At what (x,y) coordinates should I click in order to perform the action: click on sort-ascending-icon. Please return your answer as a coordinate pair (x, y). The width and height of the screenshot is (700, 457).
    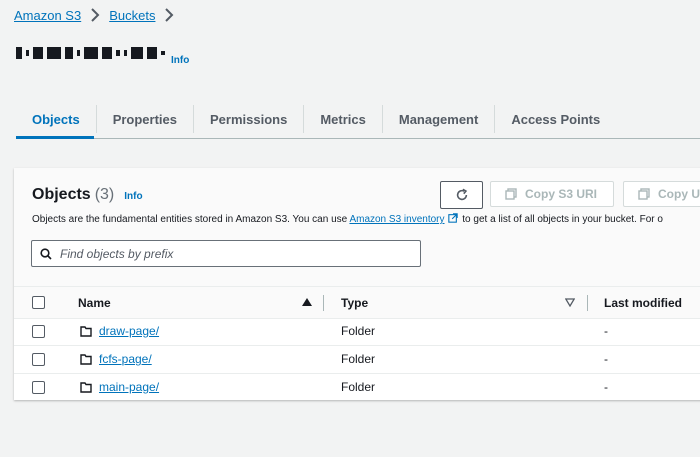
    Looking at the image, I should click on (307, 302).